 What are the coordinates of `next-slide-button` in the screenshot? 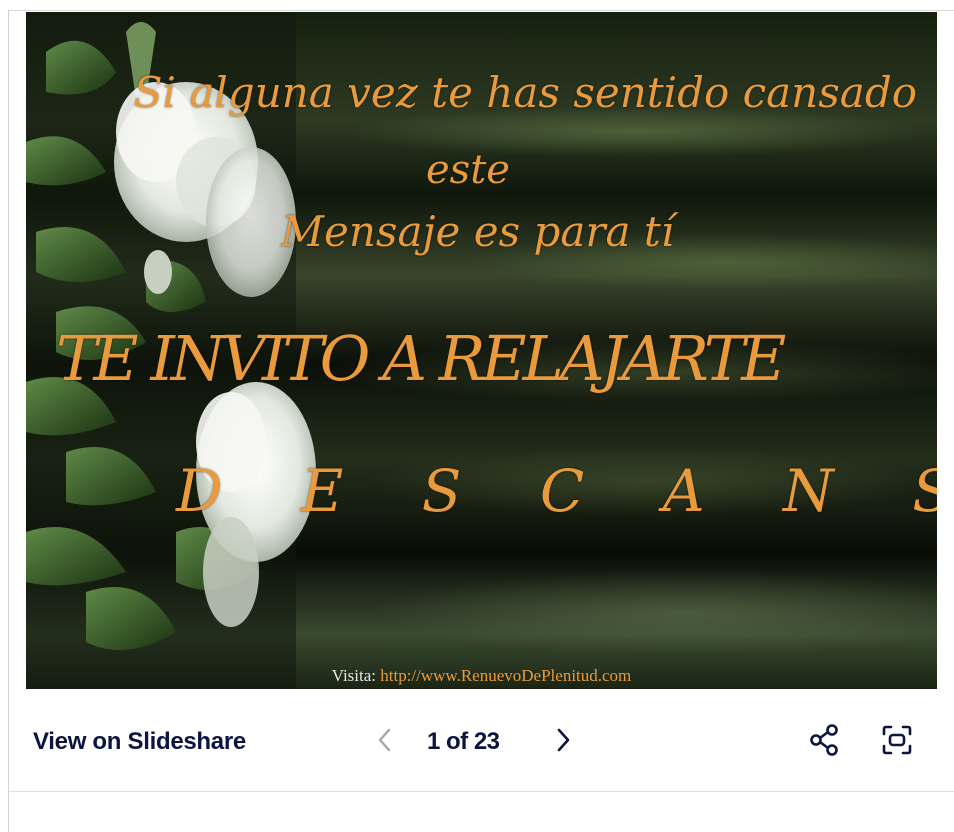 It's located at (564, 740).